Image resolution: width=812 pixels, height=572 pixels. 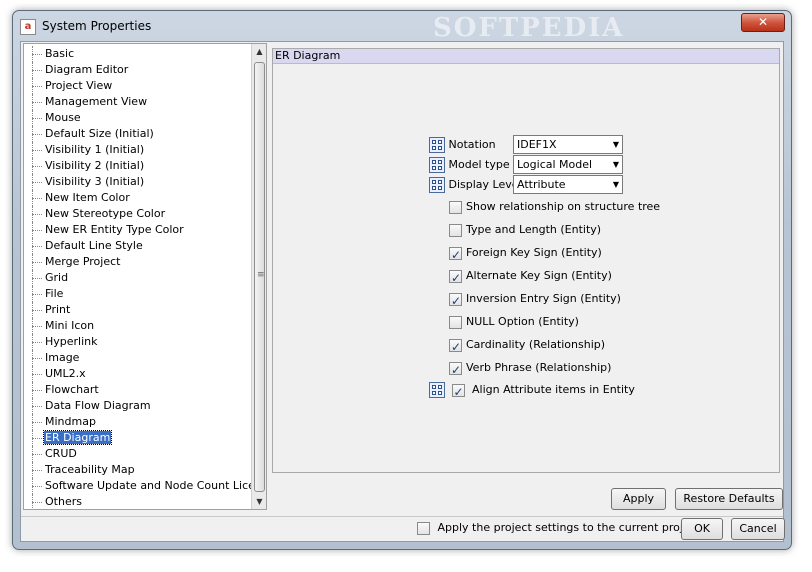 I want to click on tree-item: Mini Icon, so click(x=138, y=326).